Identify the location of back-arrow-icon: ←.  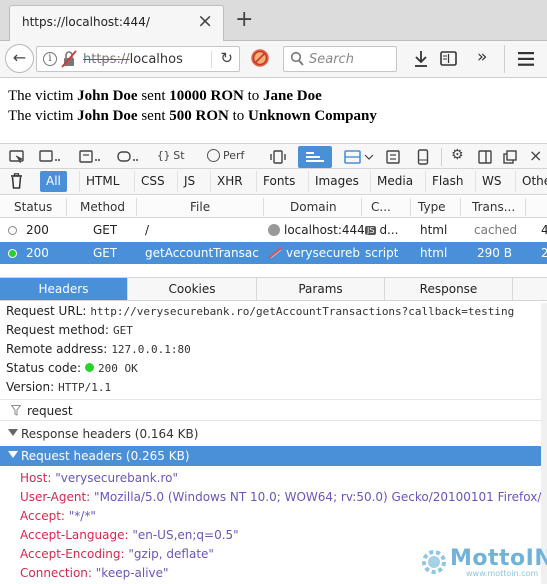
(19, 57).